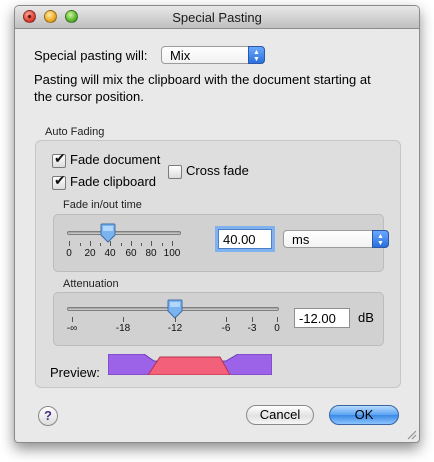 The image size is (434, 462). Describe the element at coordinates (124, 233) in the screenshot. I see `fade-time-slider-track` at that location.